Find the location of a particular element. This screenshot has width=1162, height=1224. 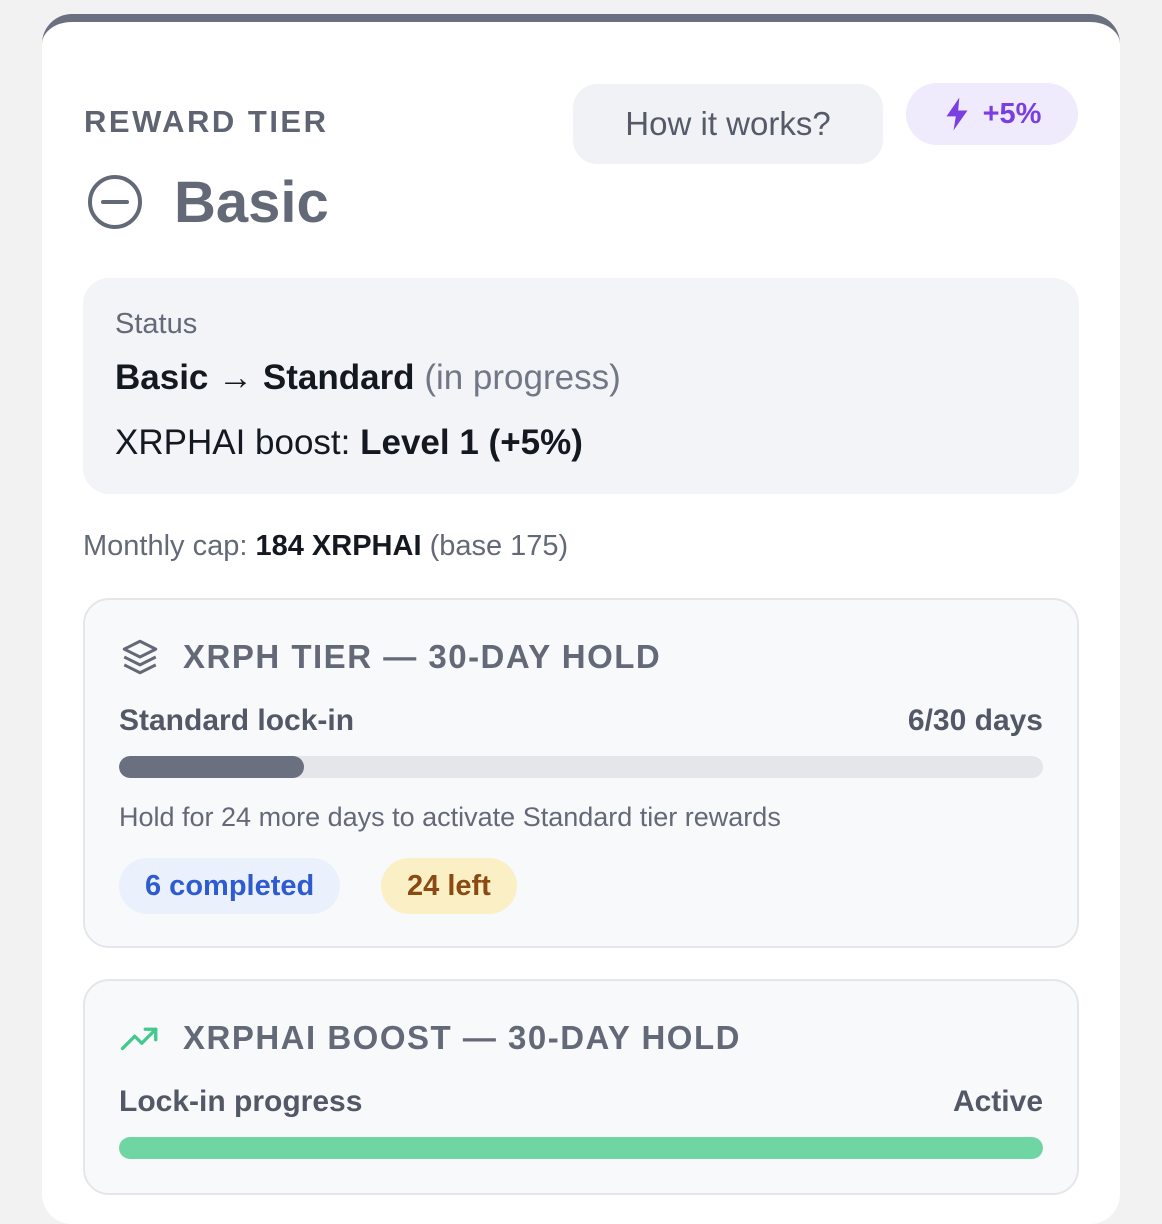

xrph-progress-bar is located at coordinates (581, 767).